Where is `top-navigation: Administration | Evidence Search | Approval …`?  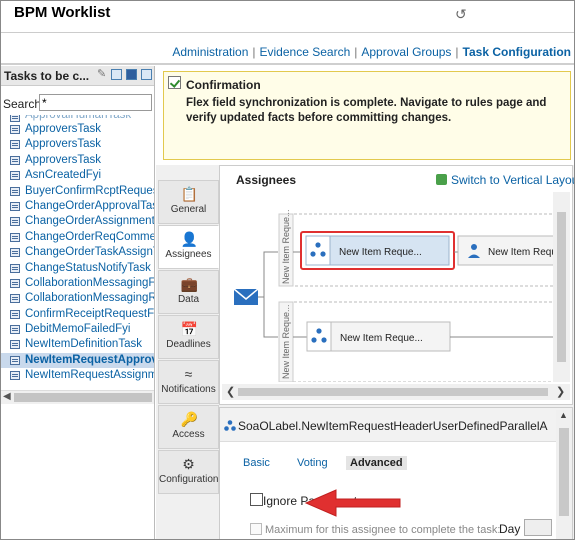 top-navigation: Administration | Evidence Search | Approval … is located at coordinates (371, 52).